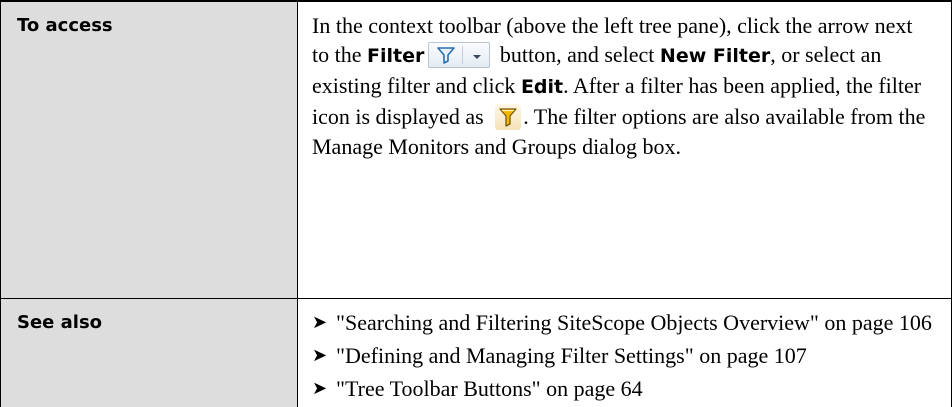  What do you see at coordinates (489, 388) in the screenshot?
I see `link-tree-toolbar-buttons: "Tree Toolbar Buttons" on page 64` at bounding box center [489, 388].